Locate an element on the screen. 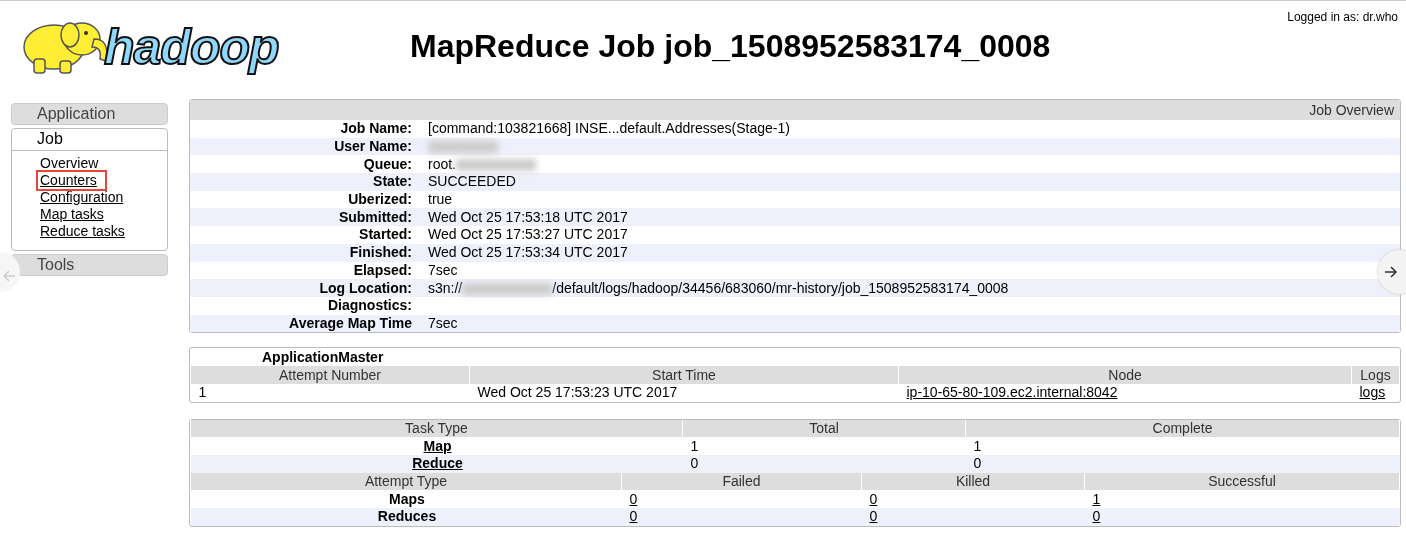  table-link: logs is located at coordinates (1372, 392).